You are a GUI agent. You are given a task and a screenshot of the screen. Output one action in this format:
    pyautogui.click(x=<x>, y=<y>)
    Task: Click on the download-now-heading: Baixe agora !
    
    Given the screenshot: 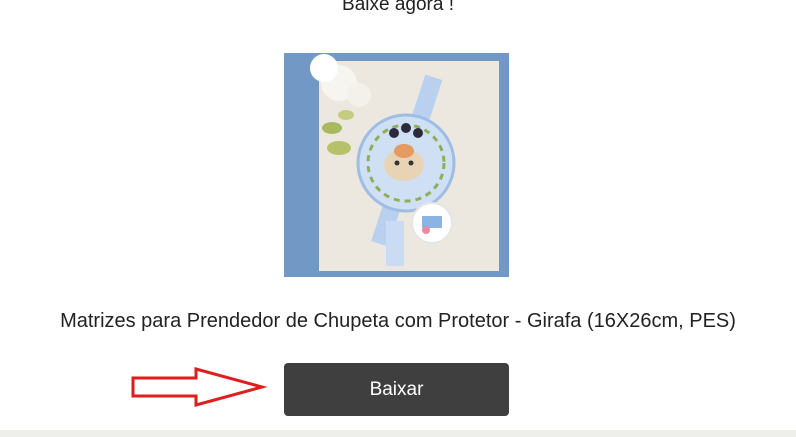 What is the action you would take?
    pyautogui.click(x=398, y=7)
    